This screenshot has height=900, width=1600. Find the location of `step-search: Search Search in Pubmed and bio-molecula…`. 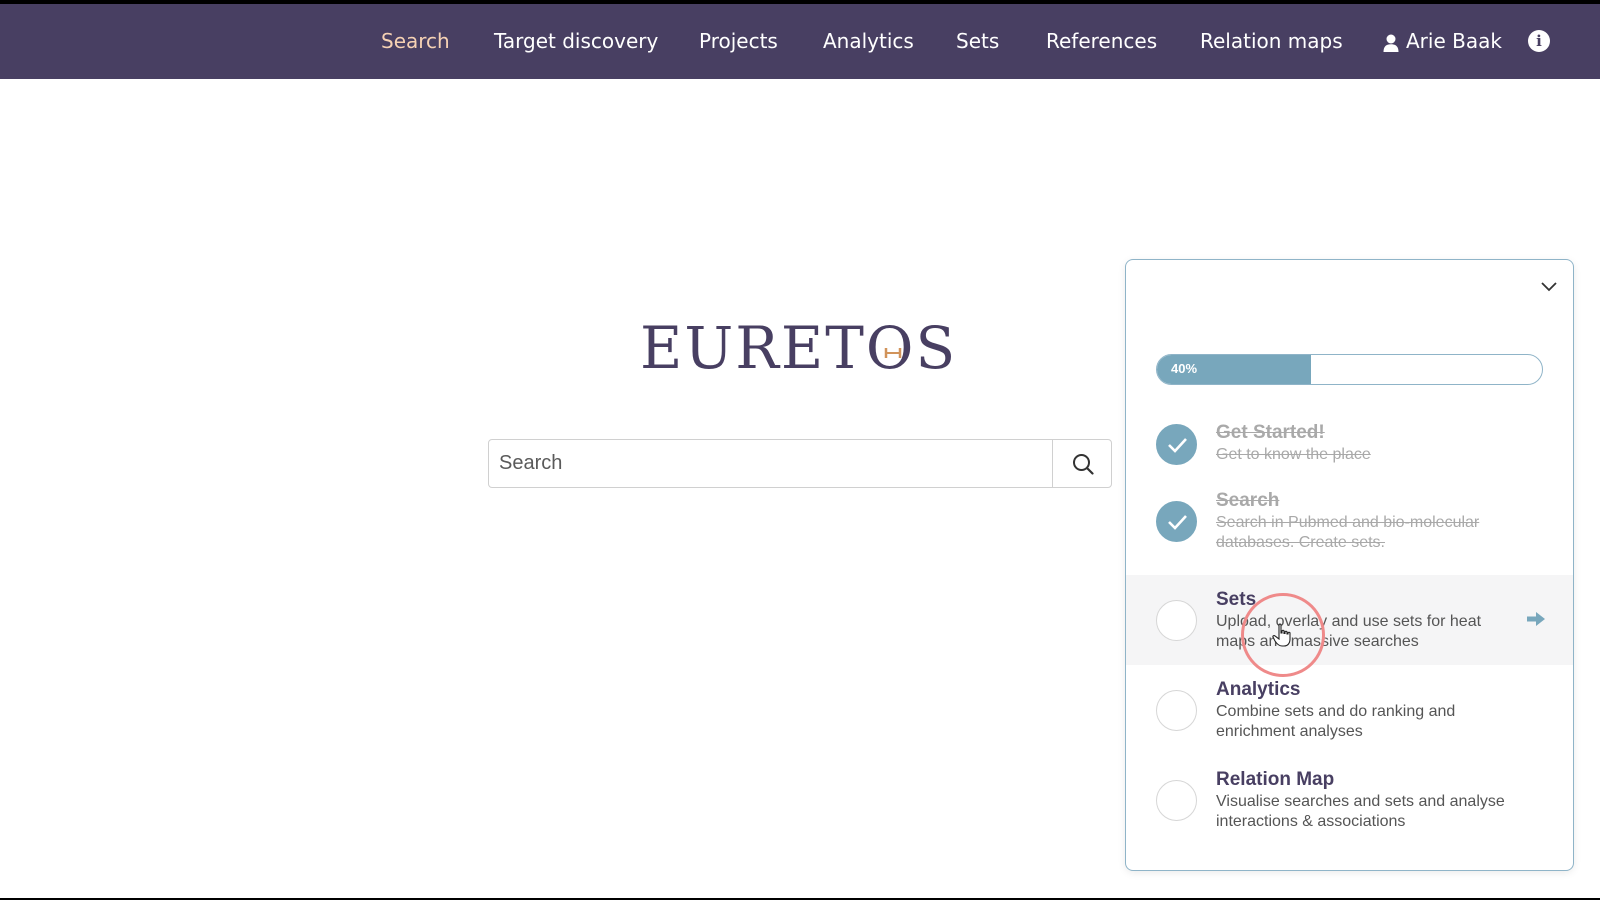

step-search: Search Search in Pubmed and bio-molecula… is located at coordinates (1349, 530).